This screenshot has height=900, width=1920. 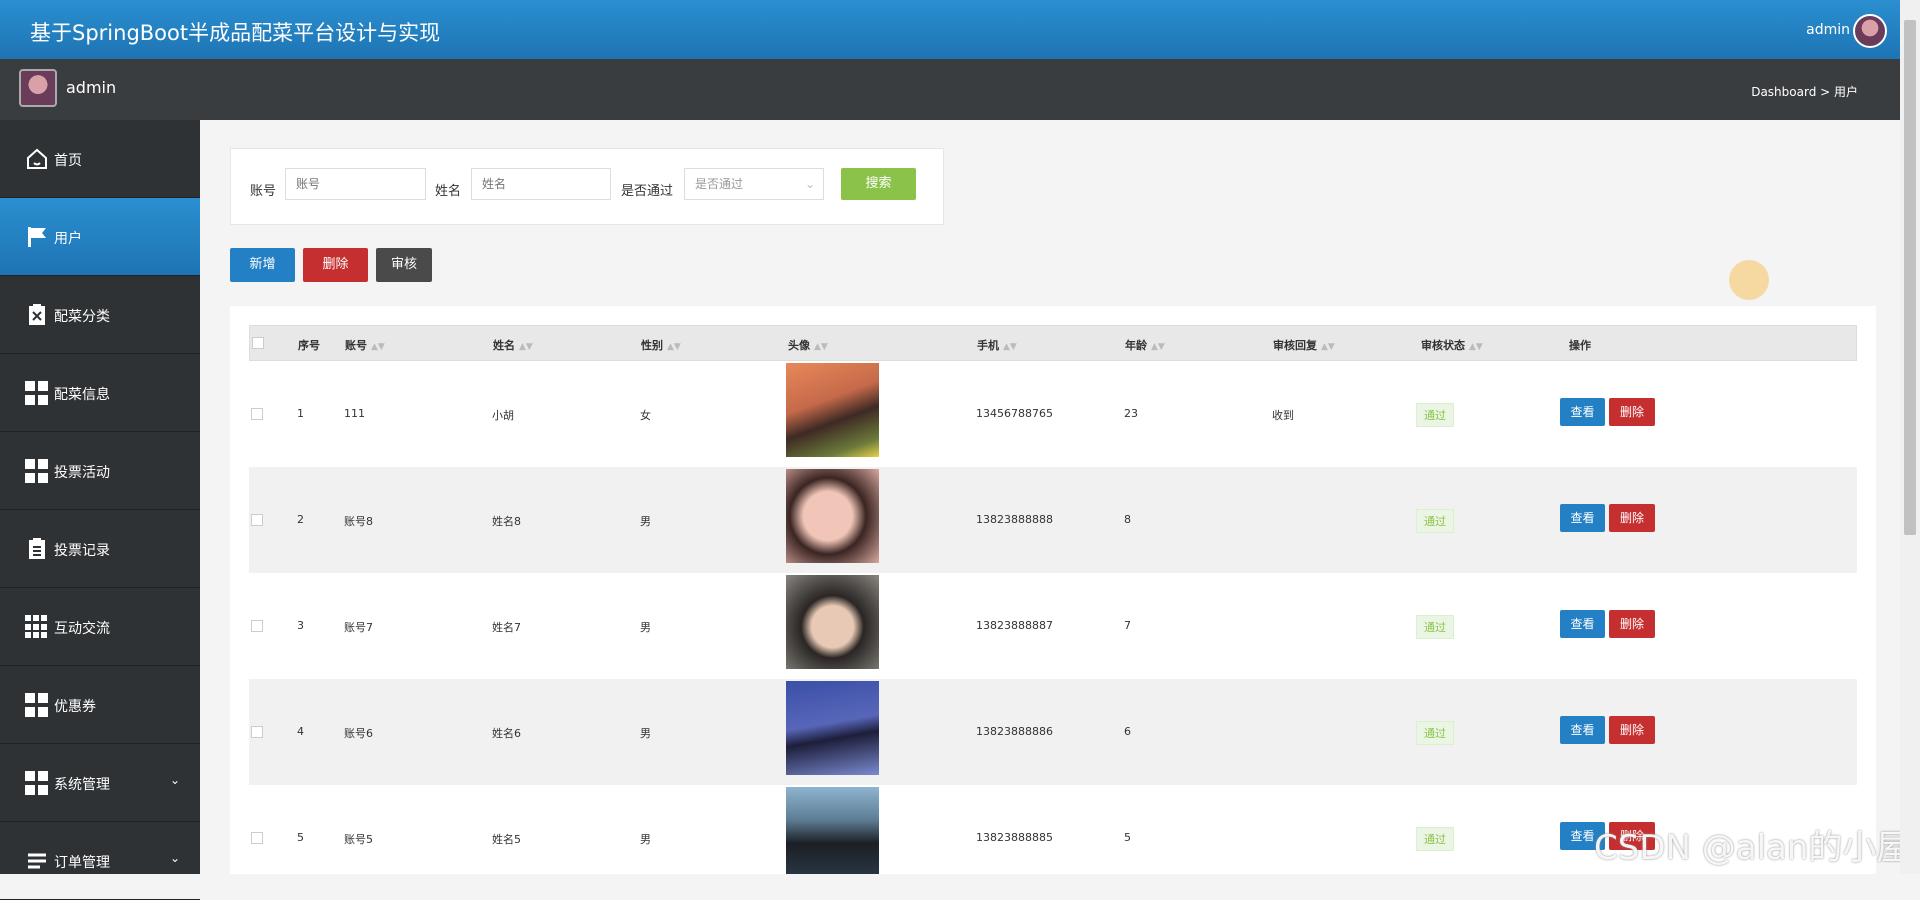 I want to click on header-label: 审核状态, so click(x=1443, y=345).